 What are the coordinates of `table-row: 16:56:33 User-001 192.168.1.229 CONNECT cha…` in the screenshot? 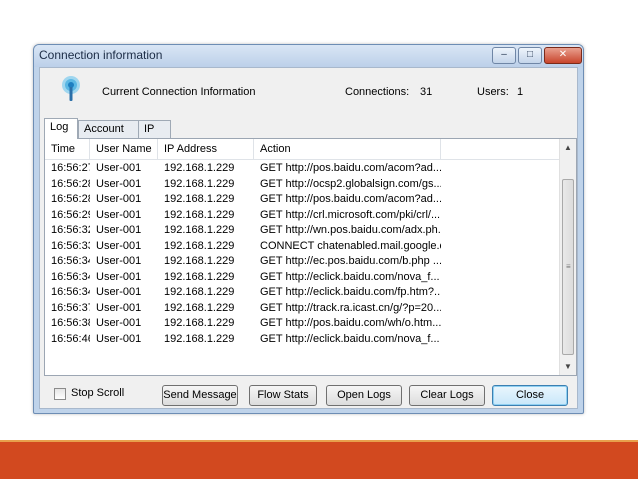 It's located at (302, 247).